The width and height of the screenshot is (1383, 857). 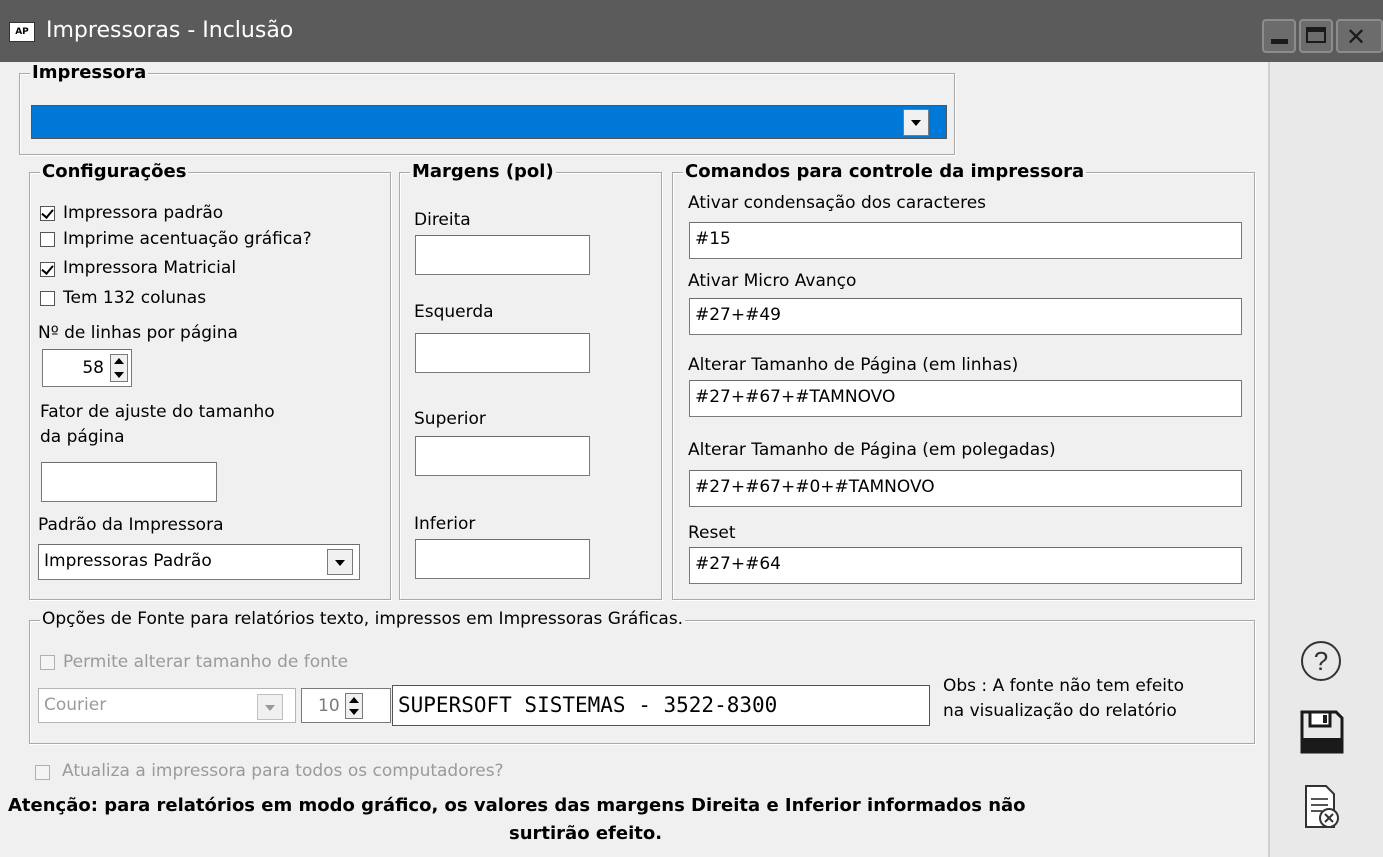 What do you see at coordinates (47, 213) in the screenshot?
I see `impressora-padrao-checkbox` at bounding box center [47, 213].